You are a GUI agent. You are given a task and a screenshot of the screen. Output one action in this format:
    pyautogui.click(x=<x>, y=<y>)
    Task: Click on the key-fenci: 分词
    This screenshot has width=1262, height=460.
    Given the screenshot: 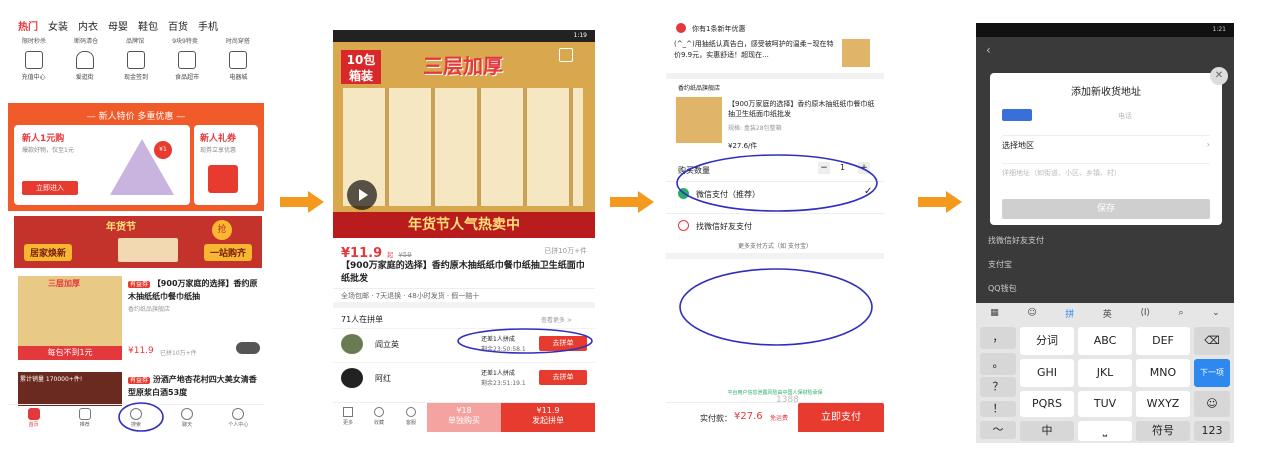 What is the action you would take?
    pyautogui.click(x=1047, y=341)
    